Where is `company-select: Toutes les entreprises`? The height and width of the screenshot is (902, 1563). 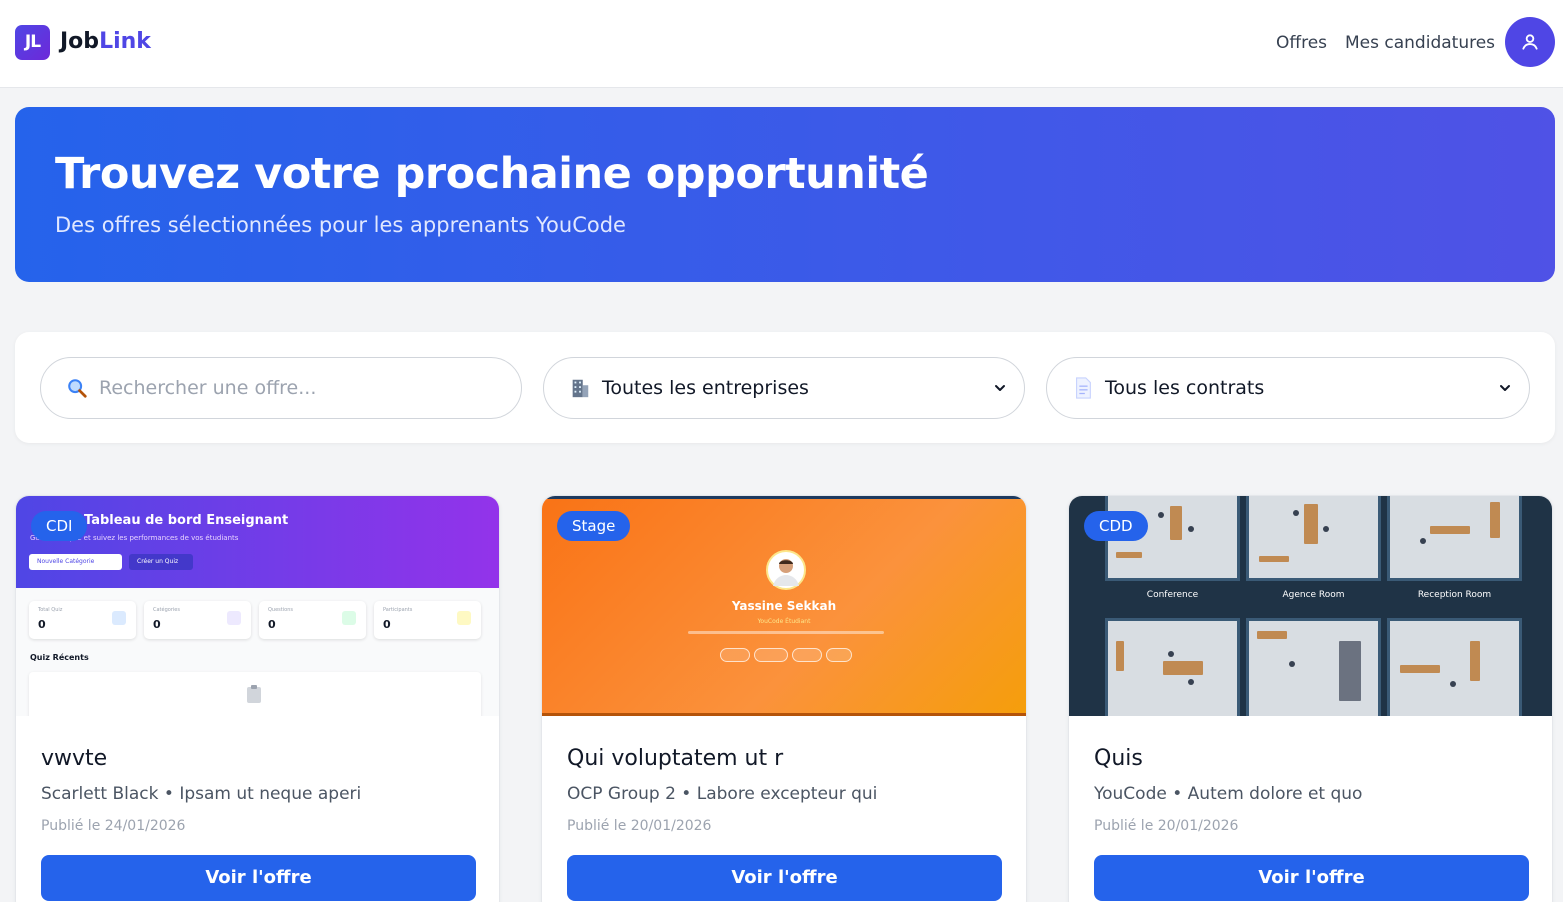
company-select: Toutes les entreprises is located at coordinates (784, 388).